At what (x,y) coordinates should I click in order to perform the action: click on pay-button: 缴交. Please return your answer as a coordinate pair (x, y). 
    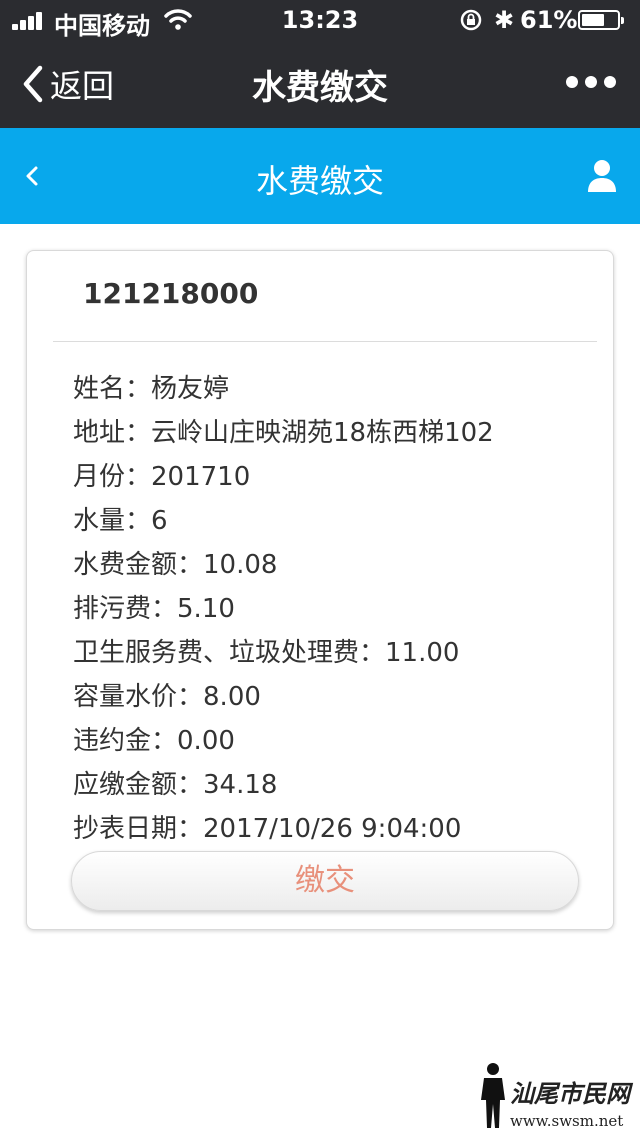
    Looking at the image, I should click on (325, 881).